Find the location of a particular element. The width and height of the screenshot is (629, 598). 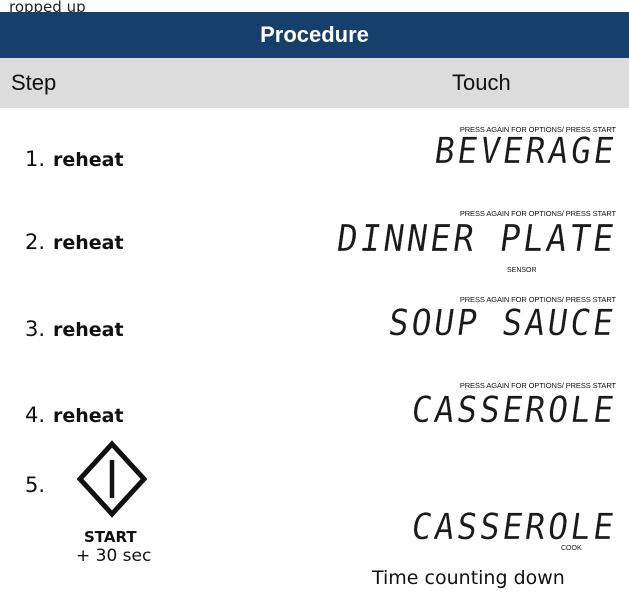

column-header-bar: Step Touch is located at coordinates (314, 83).